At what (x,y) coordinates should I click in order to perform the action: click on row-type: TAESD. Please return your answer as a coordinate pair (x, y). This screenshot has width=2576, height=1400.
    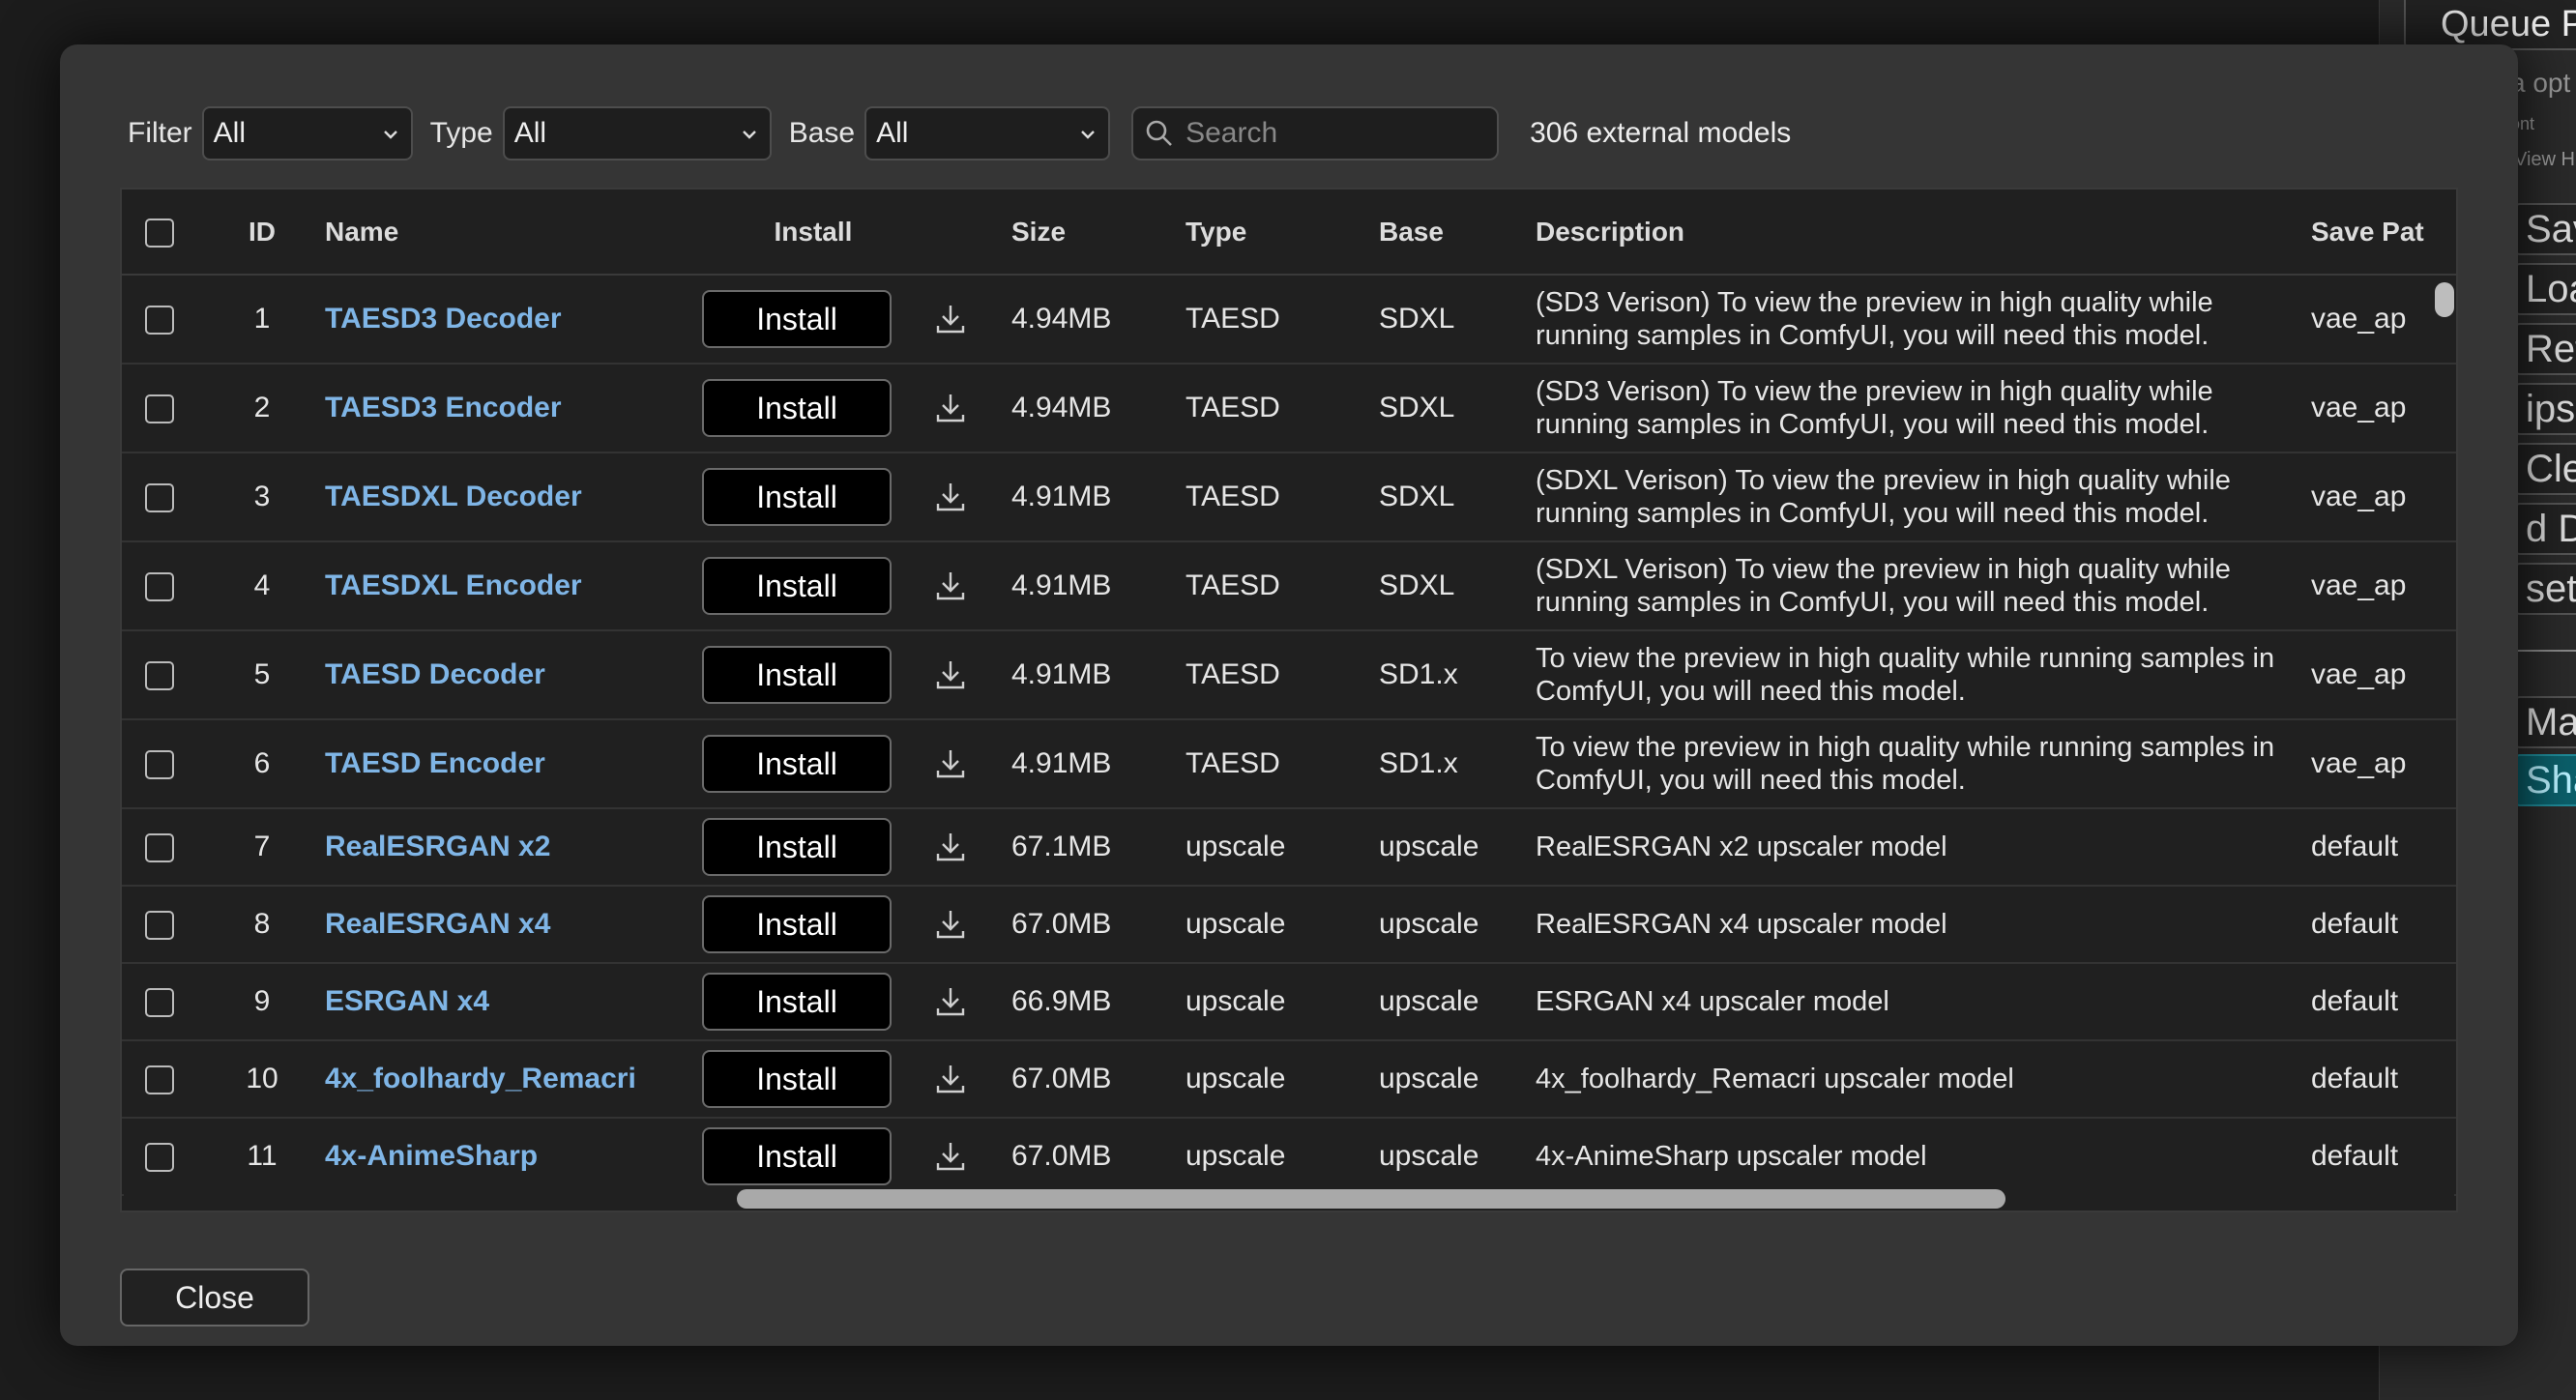
    Looking at the image, I should click on (1282, 497).